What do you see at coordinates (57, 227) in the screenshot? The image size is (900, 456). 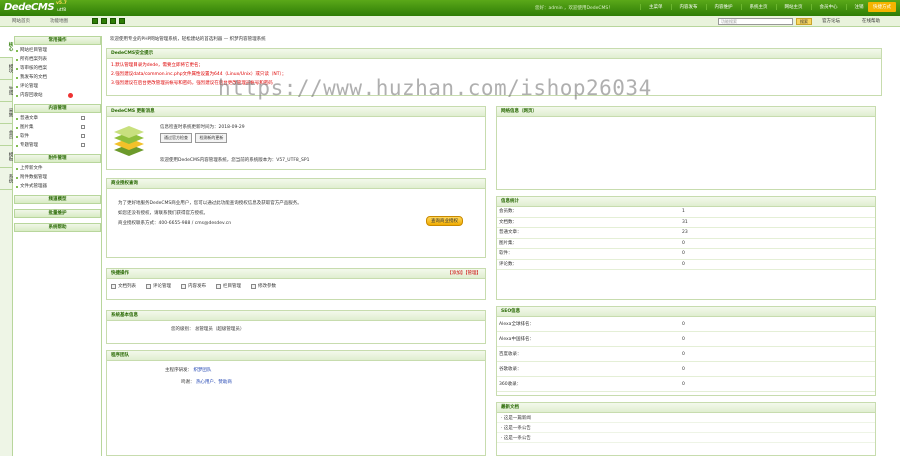 I see `sidebar-section-help: 系统帮助` at bounding box center [57, 227].